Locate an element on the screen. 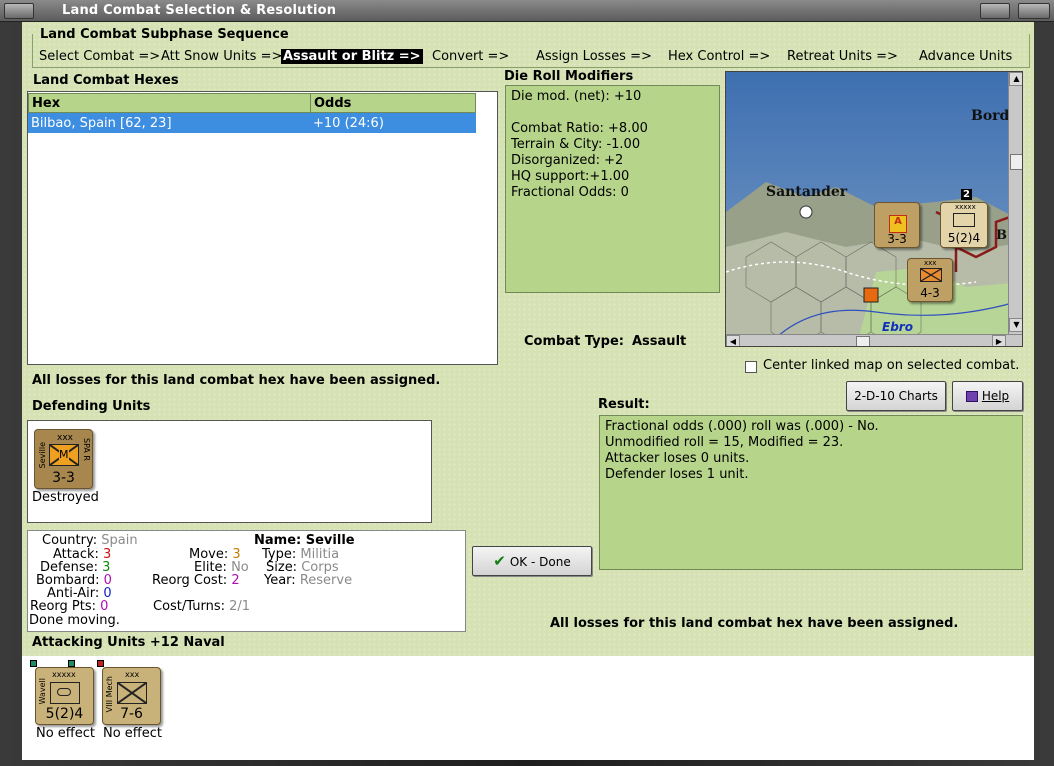 The image size is (1054, 766). mod-line is located at coordinates (612, 113).